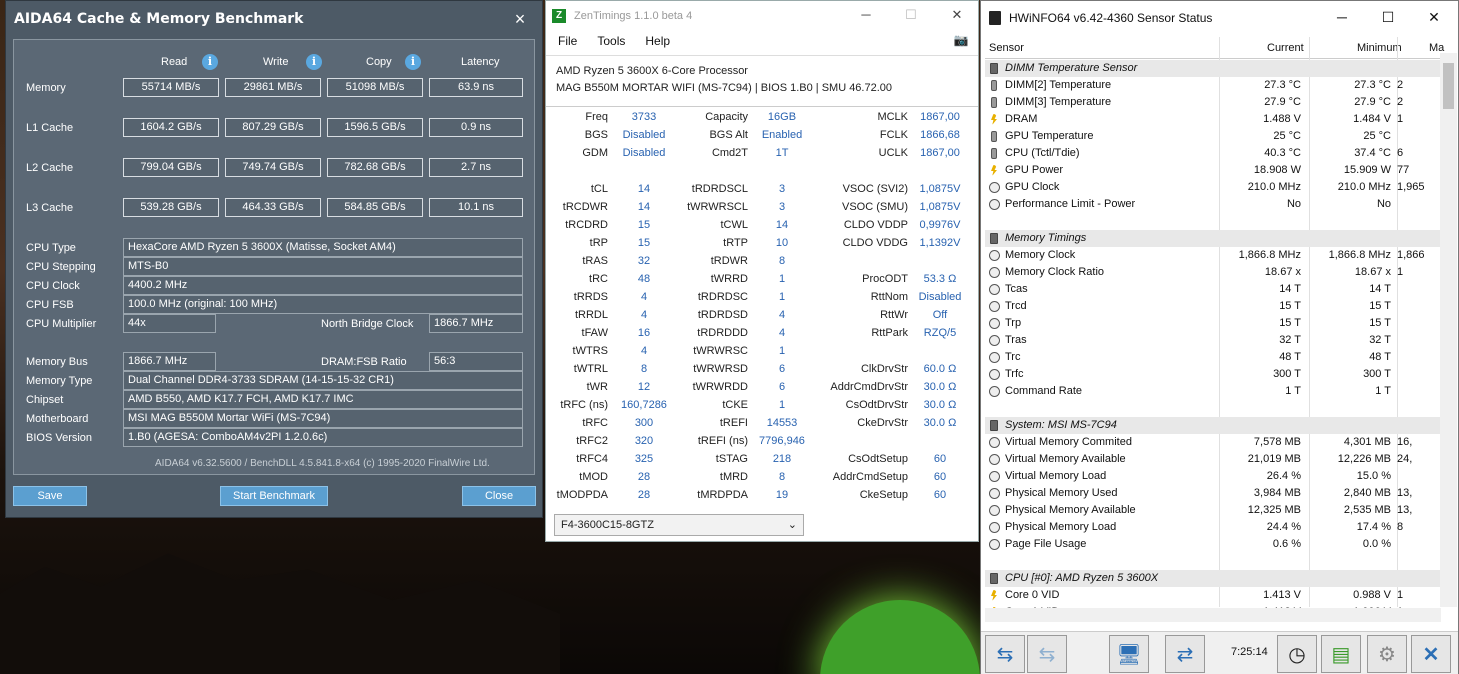 This screenshot has height=674, width=1459. I want to click on sensor-row: Memory Clock Ratio 18.67 x 18.67 x 1, so click(1213, 272).